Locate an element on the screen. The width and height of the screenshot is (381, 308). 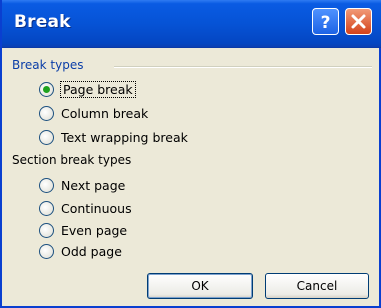
option-label: Page break is located at coordinates (98, 89).